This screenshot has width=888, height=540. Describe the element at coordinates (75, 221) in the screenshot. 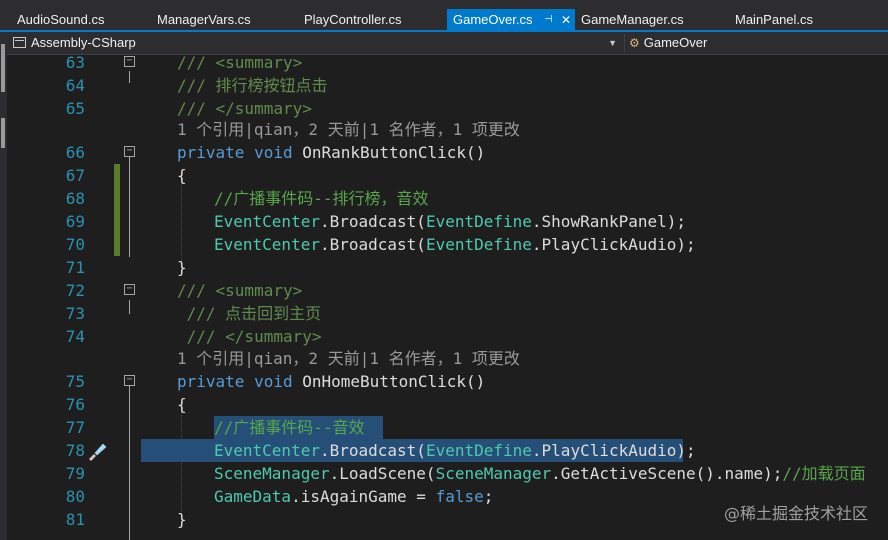

I see `line-number: 69` at that location.